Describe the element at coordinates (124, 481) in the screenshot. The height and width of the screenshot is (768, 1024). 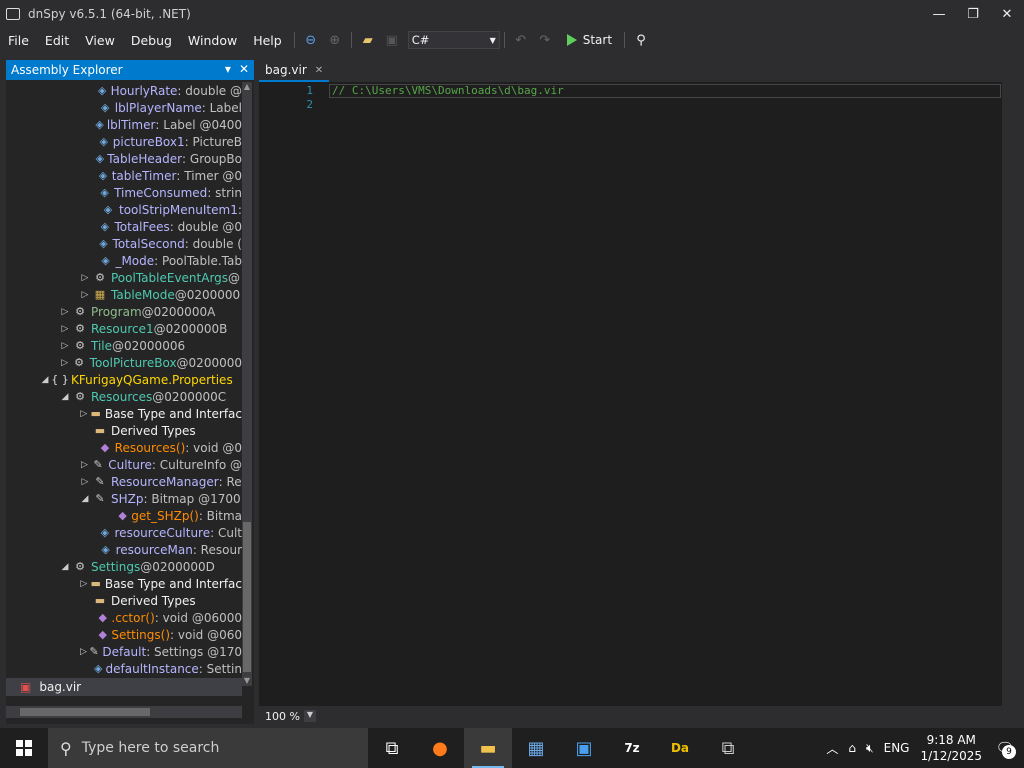
I see `tree-item: ▷ ✎ ResourceManager : Re` at that location.